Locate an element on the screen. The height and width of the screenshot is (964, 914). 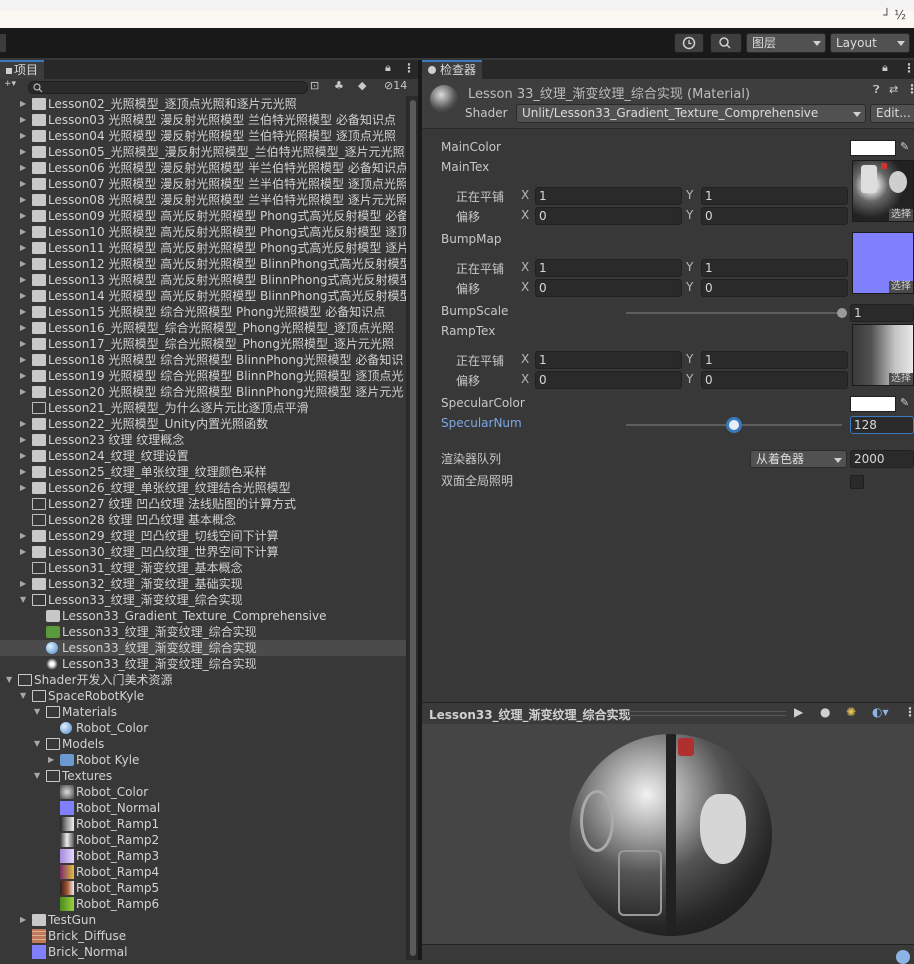
renderqueue-dropdown: 从着色器 is located at coordinates (798, 459).